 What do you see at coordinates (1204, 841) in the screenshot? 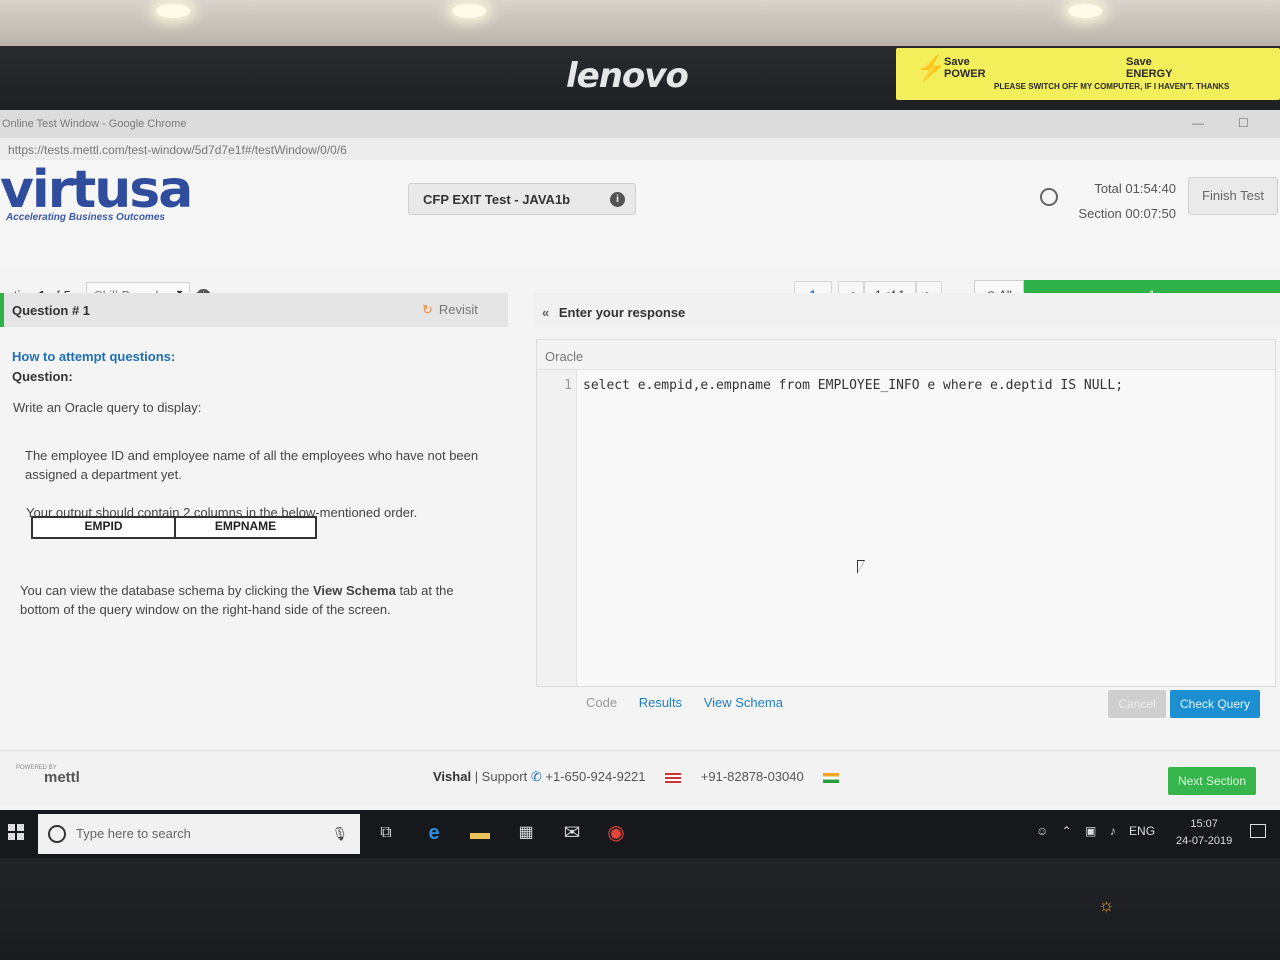
I see `clock-date: 24-07-2019` at bounding box center [1204, 841].